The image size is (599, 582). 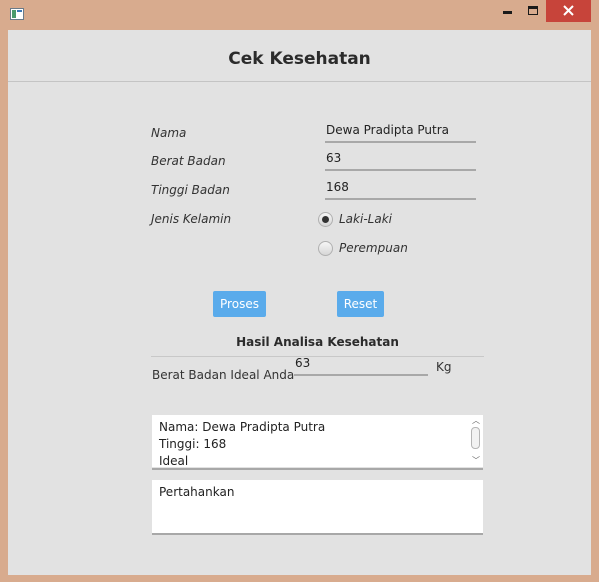 I want to click on maximize-button, so click(x=533, y=11).